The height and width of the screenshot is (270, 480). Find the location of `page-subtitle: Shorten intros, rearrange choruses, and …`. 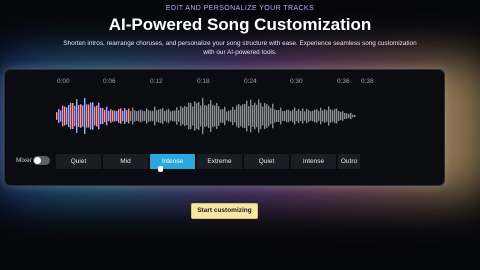

page-subtitle: Shorten intros, rearrange choruses, and … is located at coordinates (240, 48).